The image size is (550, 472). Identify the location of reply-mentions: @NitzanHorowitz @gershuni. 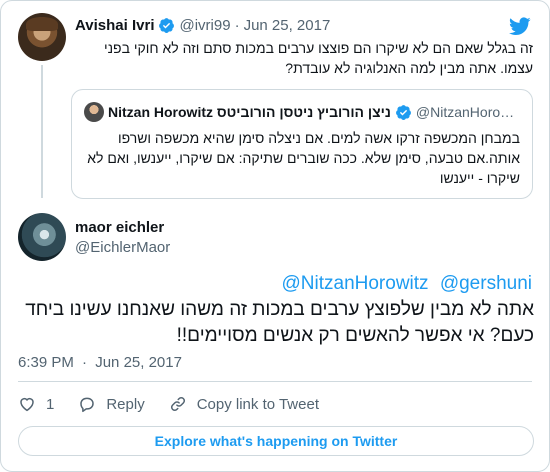
(404, 284).